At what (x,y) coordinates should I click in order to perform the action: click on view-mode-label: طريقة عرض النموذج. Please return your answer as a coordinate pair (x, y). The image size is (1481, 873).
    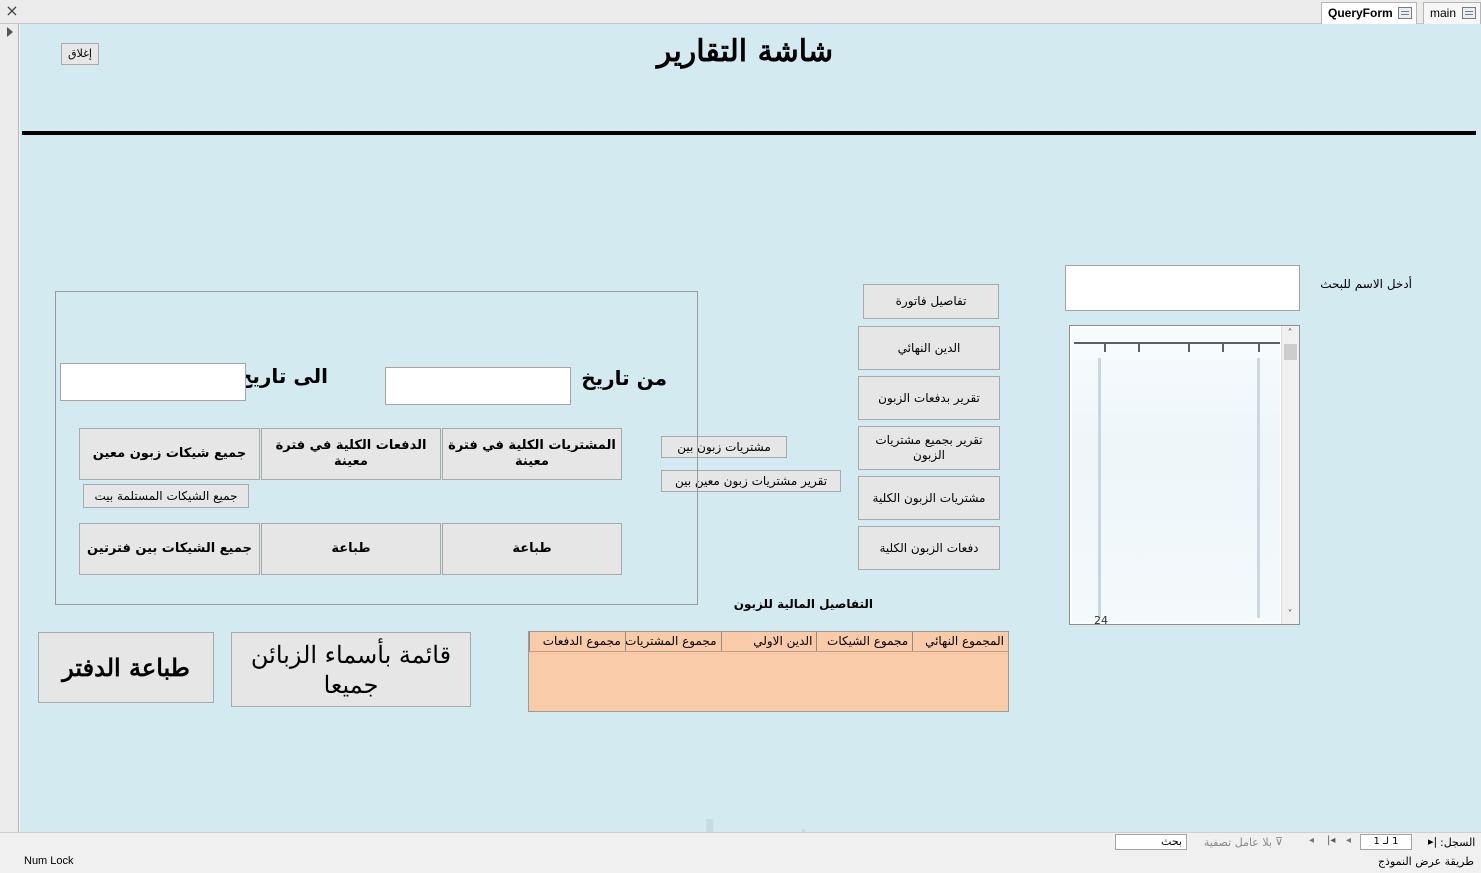
    Looking at the image, I should click on (1425, 861).